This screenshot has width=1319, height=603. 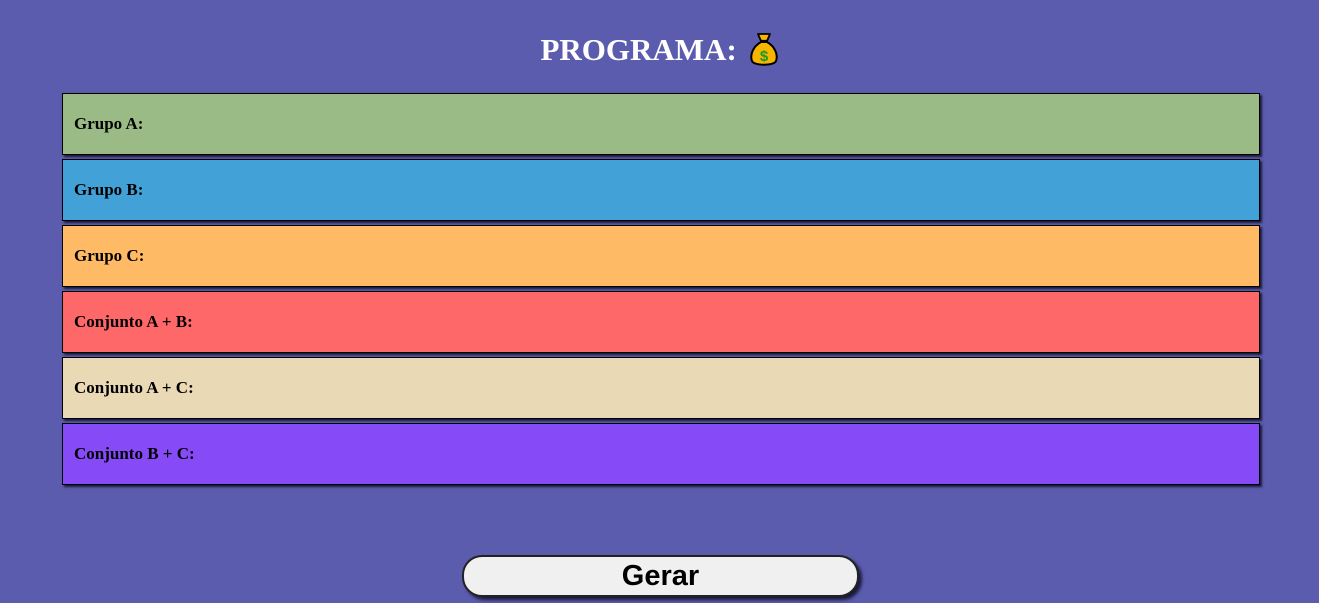 I want to click on set-row-a-c: Conjunto A + C:, so click(x=661, y=388).